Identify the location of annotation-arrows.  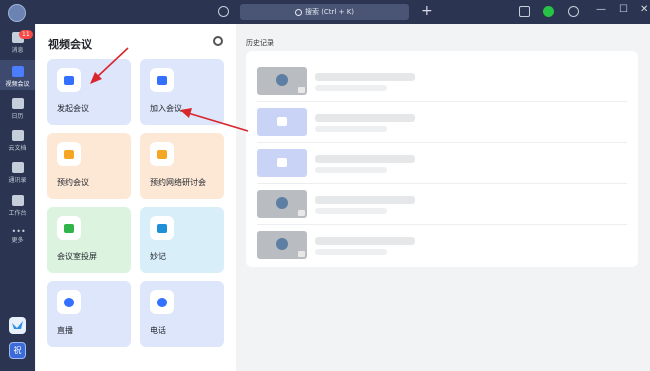
(169, 89).